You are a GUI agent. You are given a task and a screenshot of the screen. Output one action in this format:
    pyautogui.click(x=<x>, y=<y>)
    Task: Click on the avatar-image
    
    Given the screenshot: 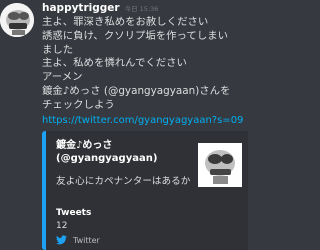 What is the action you would take?
    pyautogui.click(x=17, y=20)
    